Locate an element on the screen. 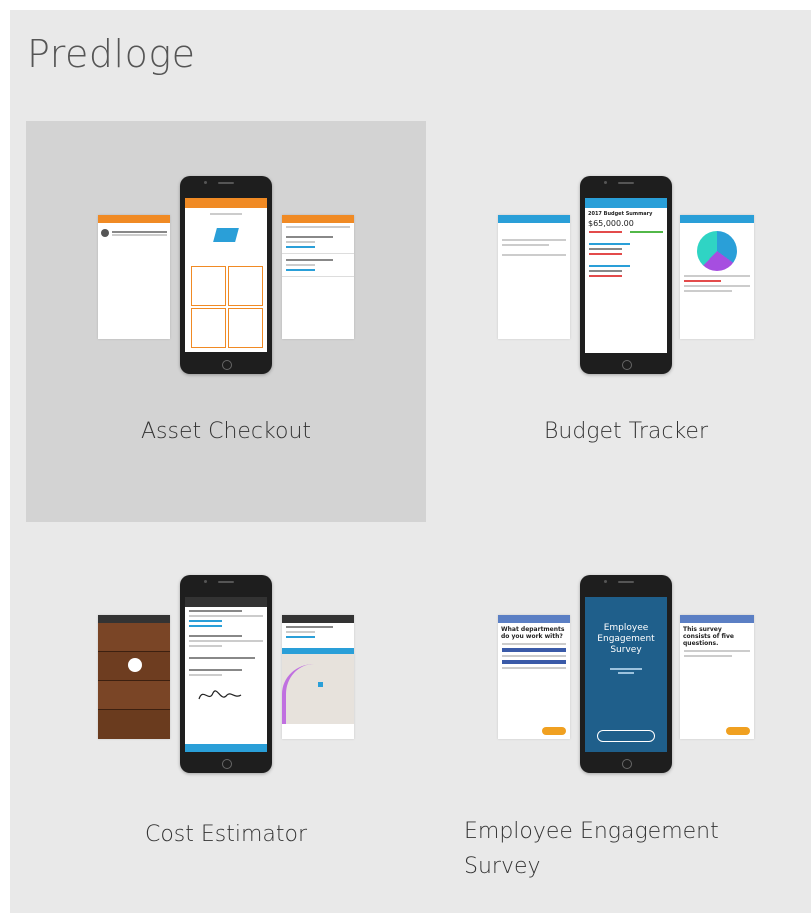 Image resolution: width=811 pixels, height=913 pixels. budget-screen-amount: $65,000.00 is located at coordinates (611, 223).